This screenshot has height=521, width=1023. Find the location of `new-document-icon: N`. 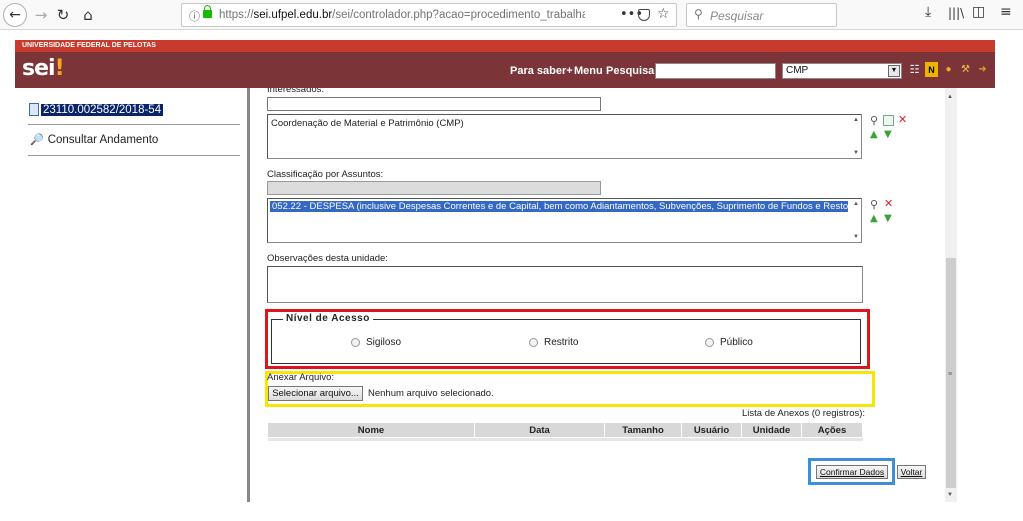

new-document-icon: N is located at coordinates (931, 69).